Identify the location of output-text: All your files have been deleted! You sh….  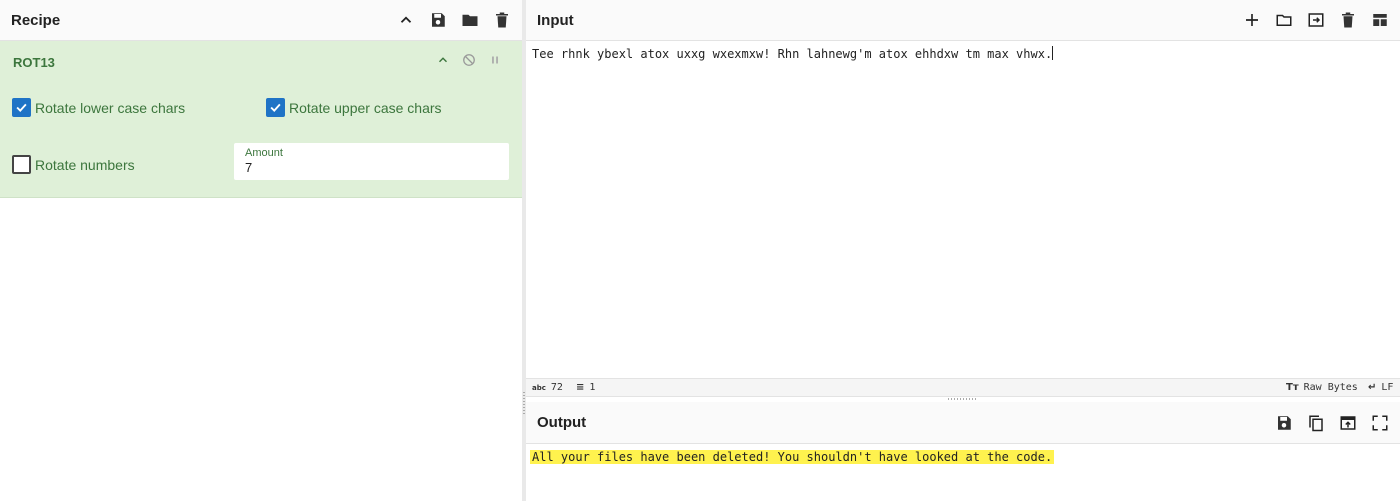
(792, 457).